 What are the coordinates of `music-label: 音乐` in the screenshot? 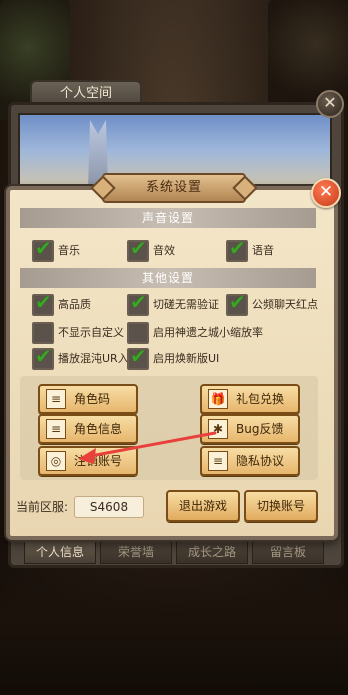 It's located at (69, 250).